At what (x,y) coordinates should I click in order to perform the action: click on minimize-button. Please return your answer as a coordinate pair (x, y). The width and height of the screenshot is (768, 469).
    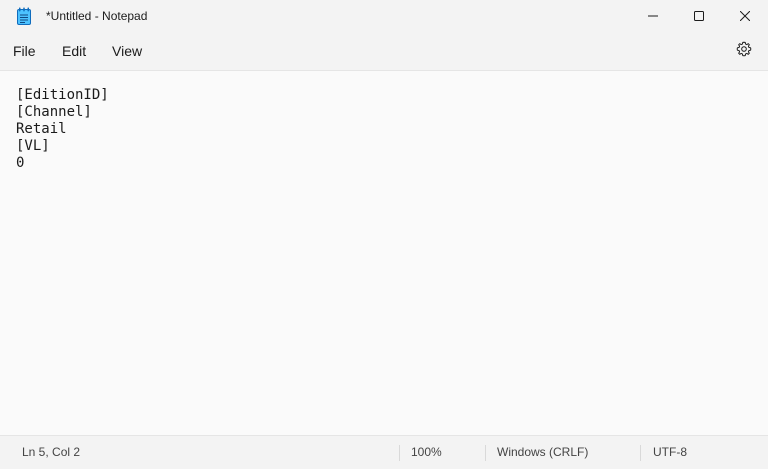
    Looking at the image, I should click on (653, 16).